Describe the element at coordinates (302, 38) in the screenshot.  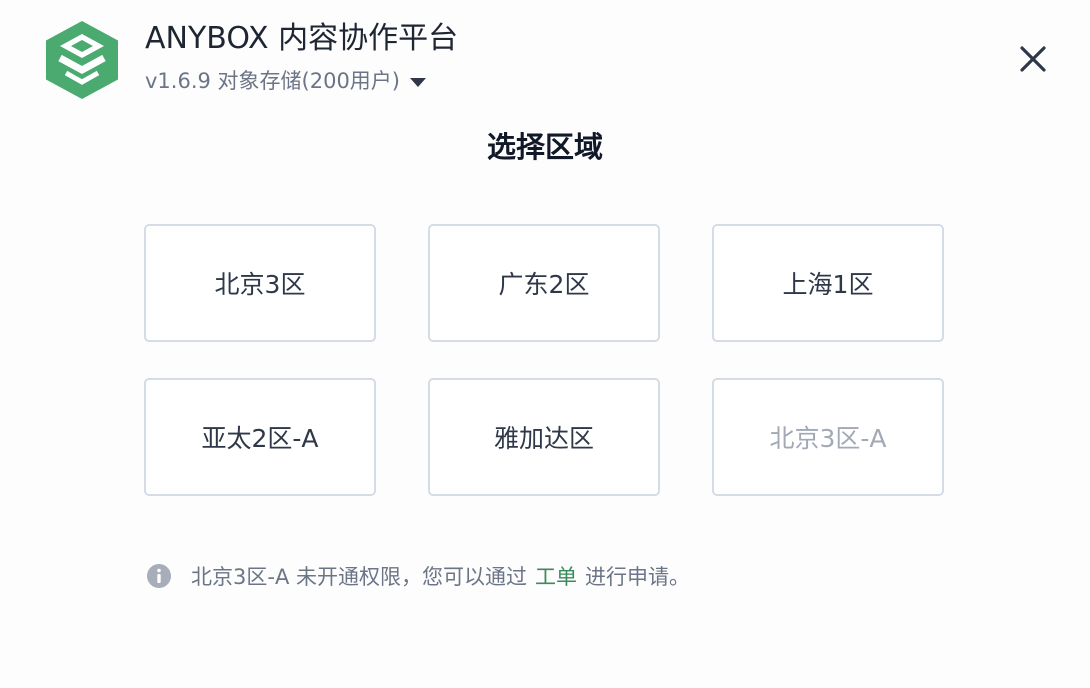
I see `app-title: ANYBOX 内容协作平台` at that location.